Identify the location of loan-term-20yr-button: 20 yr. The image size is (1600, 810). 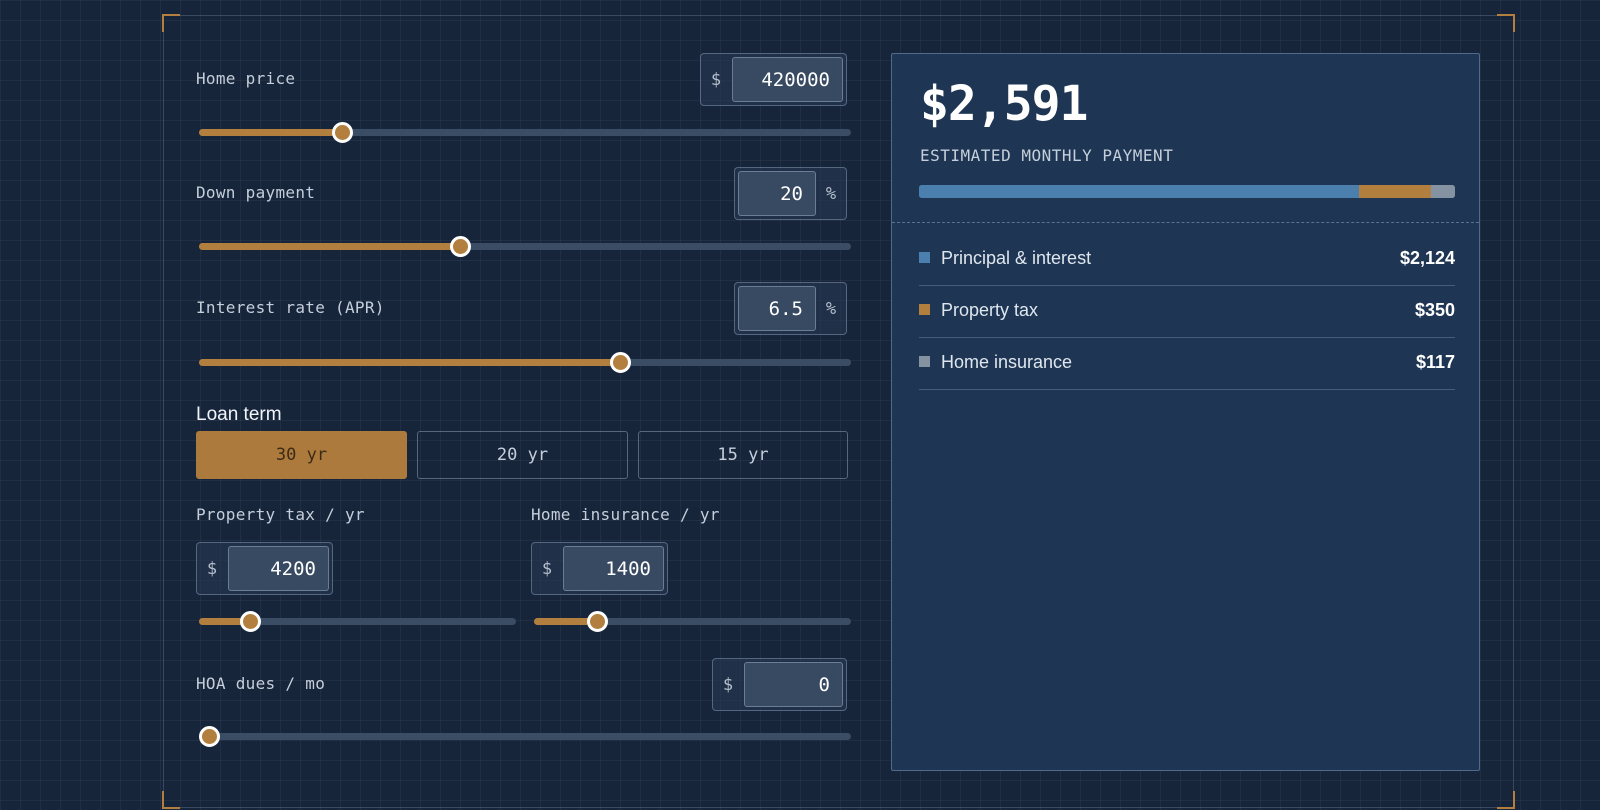
(522, 455).